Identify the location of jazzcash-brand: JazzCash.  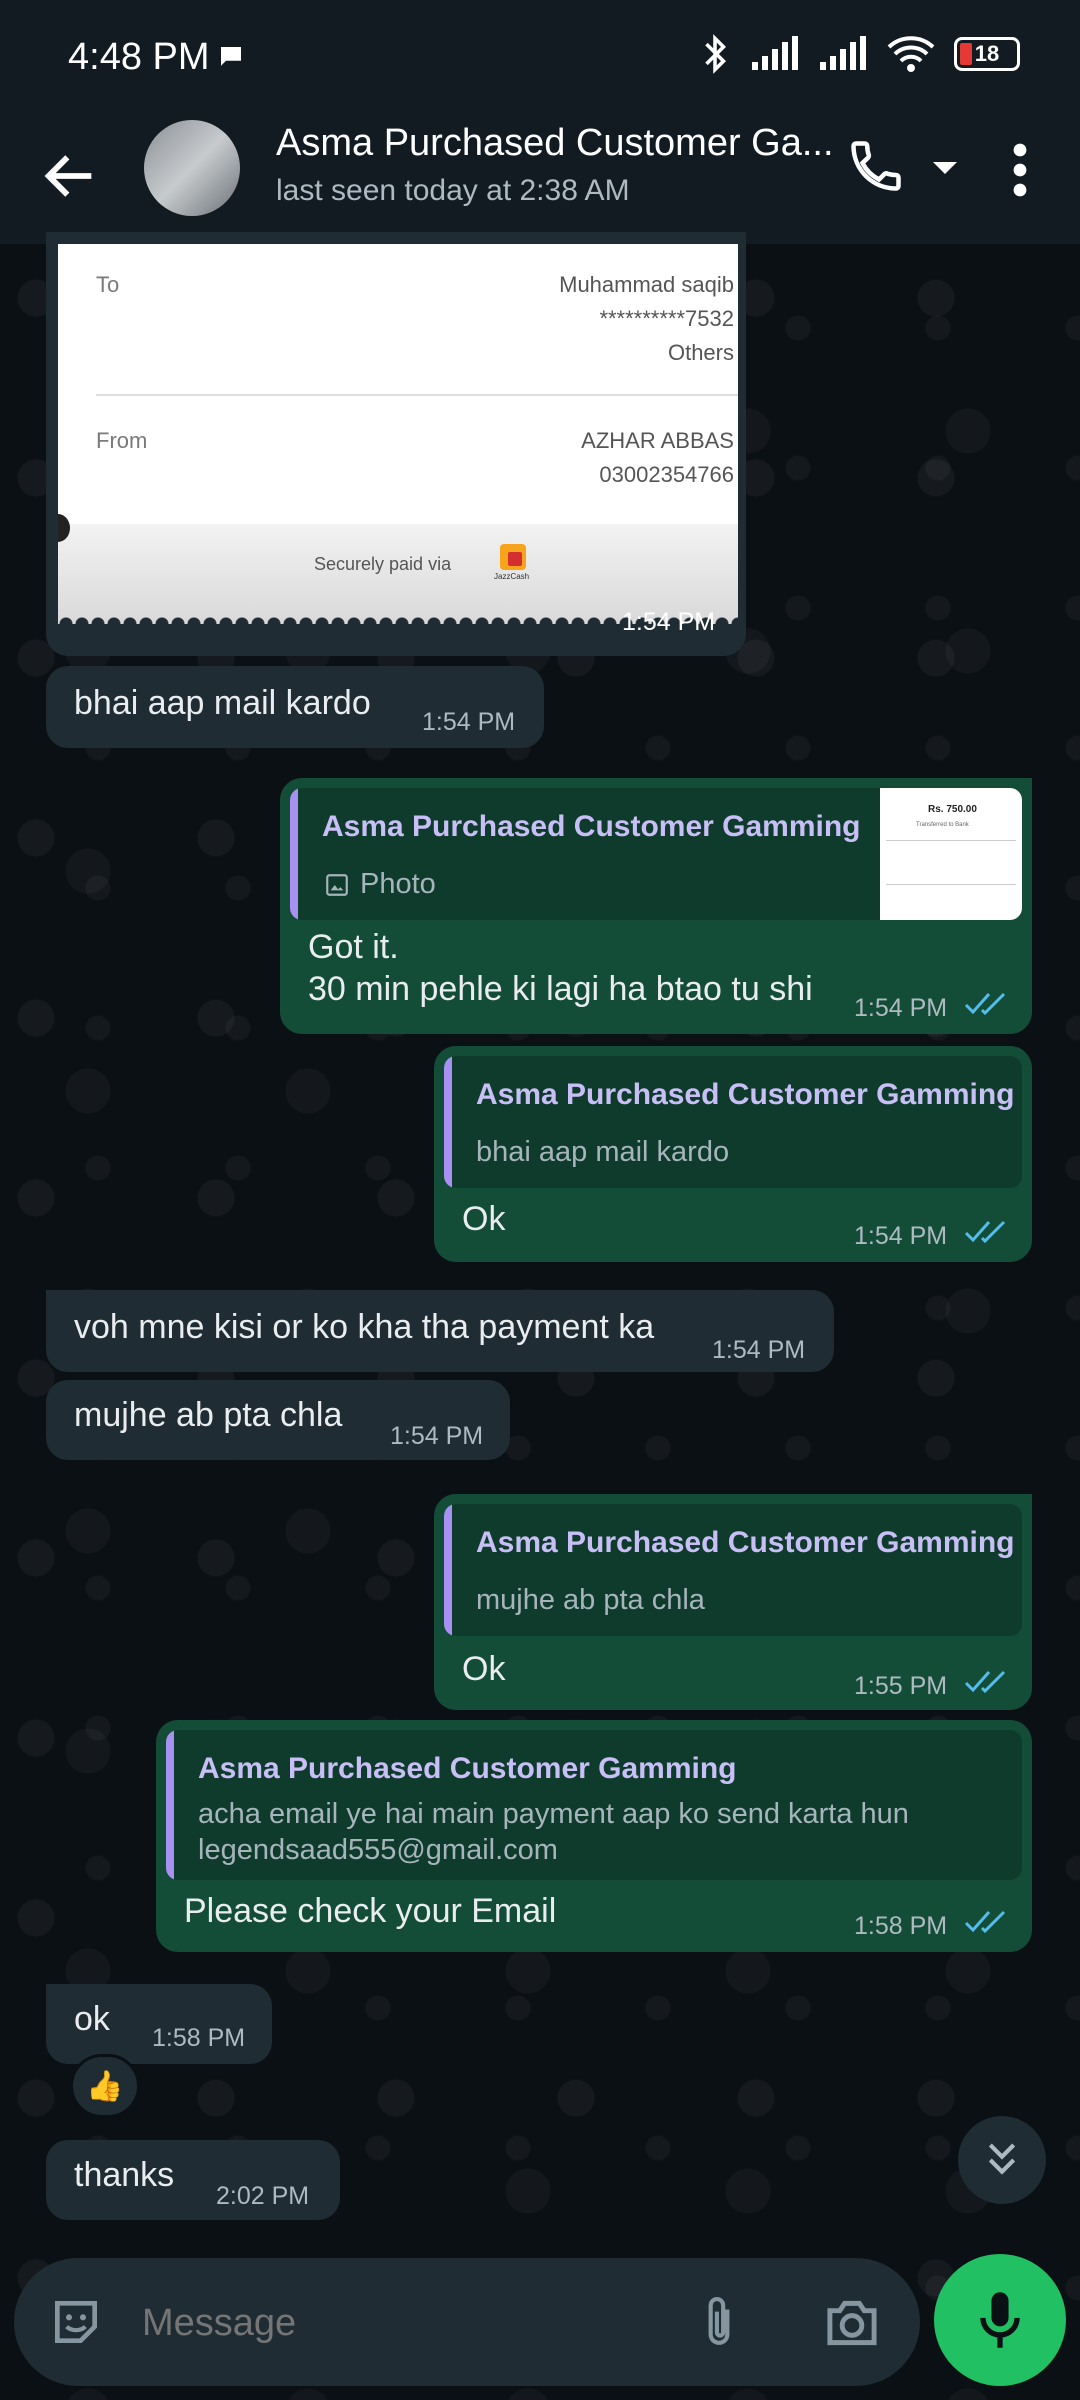
(512, 576).